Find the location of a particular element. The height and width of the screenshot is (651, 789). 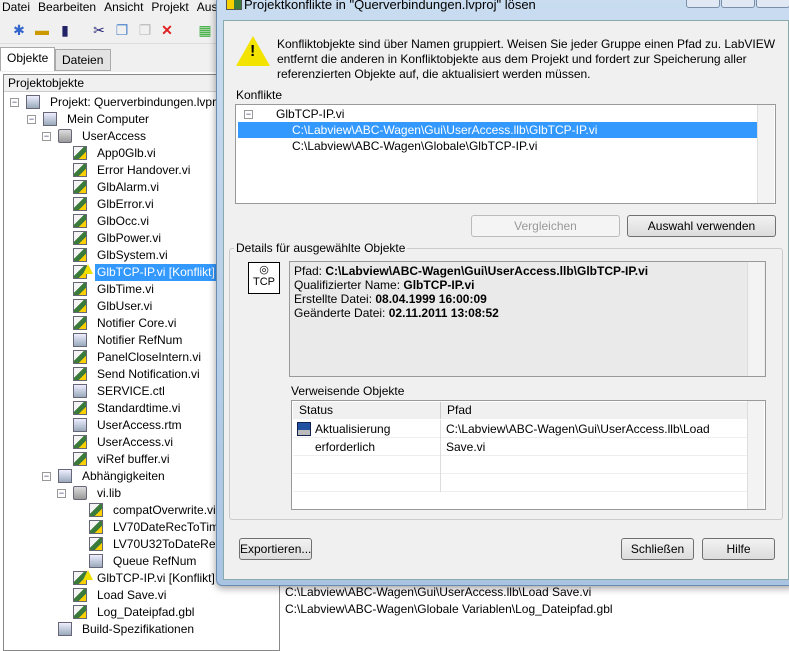

tree-item: Load Save.vi is located at coordinates (139, 595).